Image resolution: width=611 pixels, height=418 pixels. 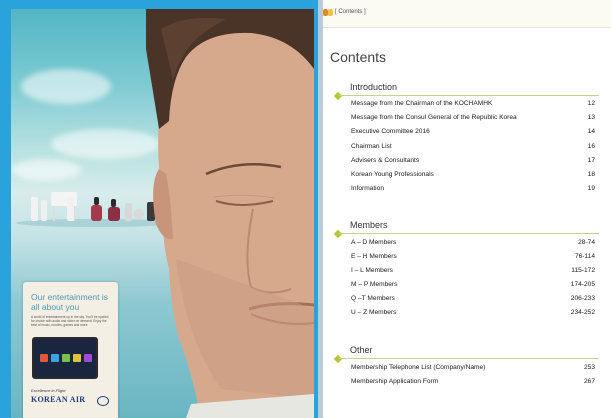 I want to click on toc-entry-label: Information, so click(x=367, y=188).